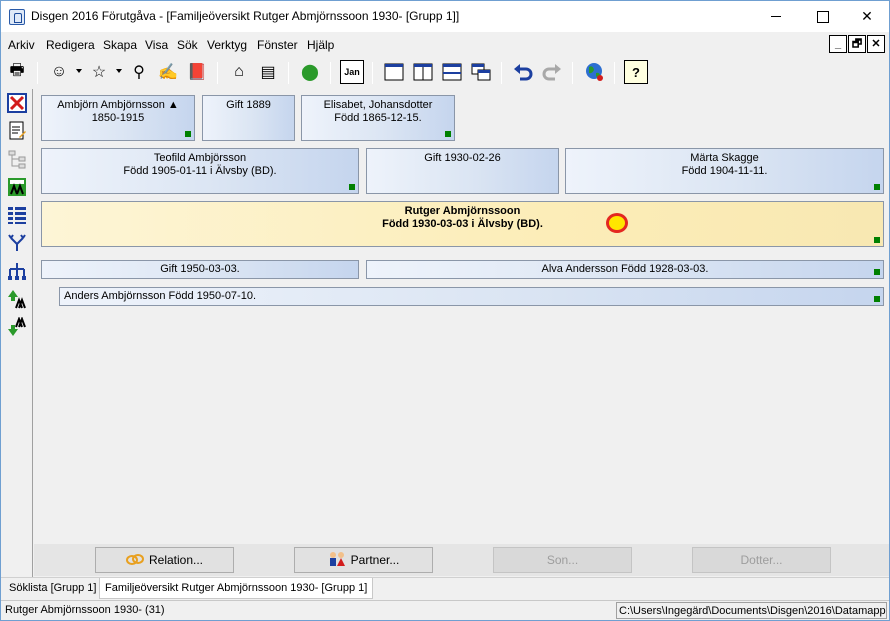  Describe the element at coordinates (462, 211) in the screenshot. I see `main-person-name: Rutger Abmjörnssoon` at that location.